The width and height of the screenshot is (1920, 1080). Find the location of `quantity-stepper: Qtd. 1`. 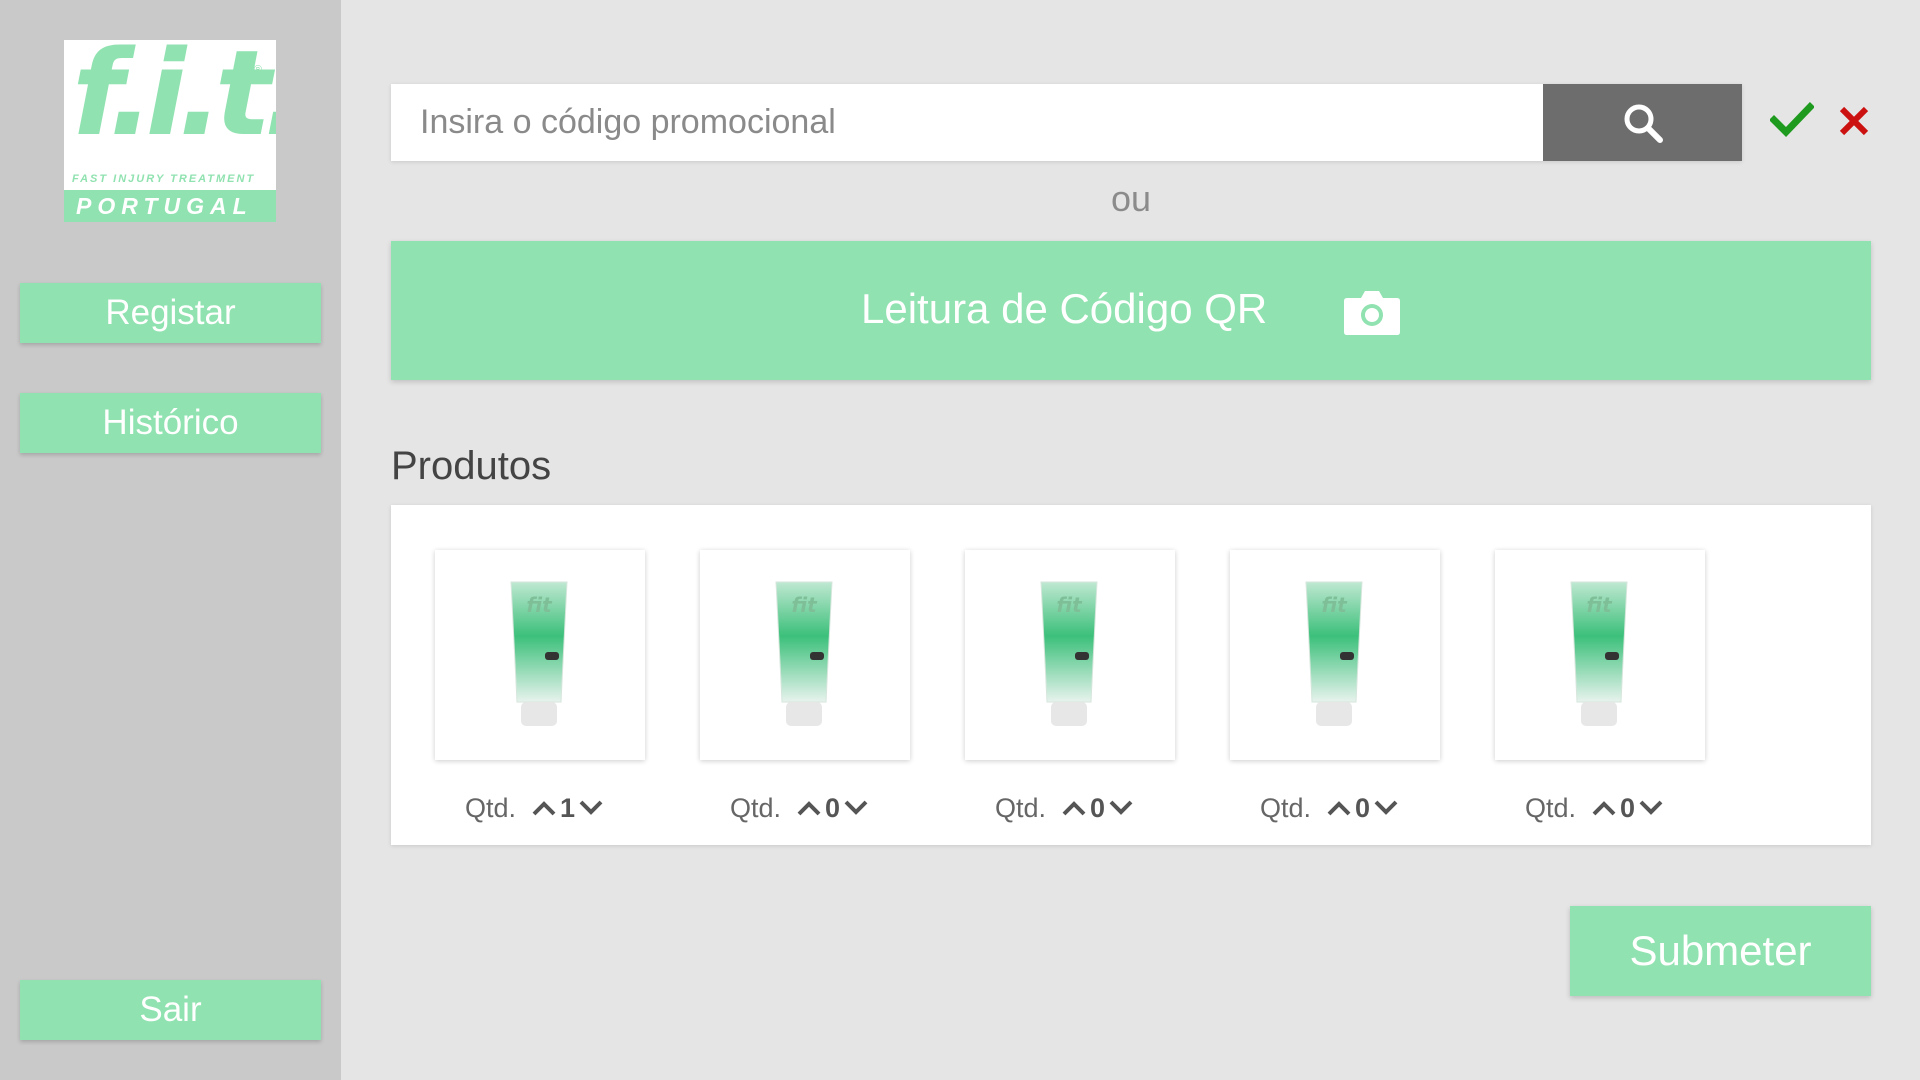

quantity-stepper: Qtd. 1 is located at coordinates (565, 808).